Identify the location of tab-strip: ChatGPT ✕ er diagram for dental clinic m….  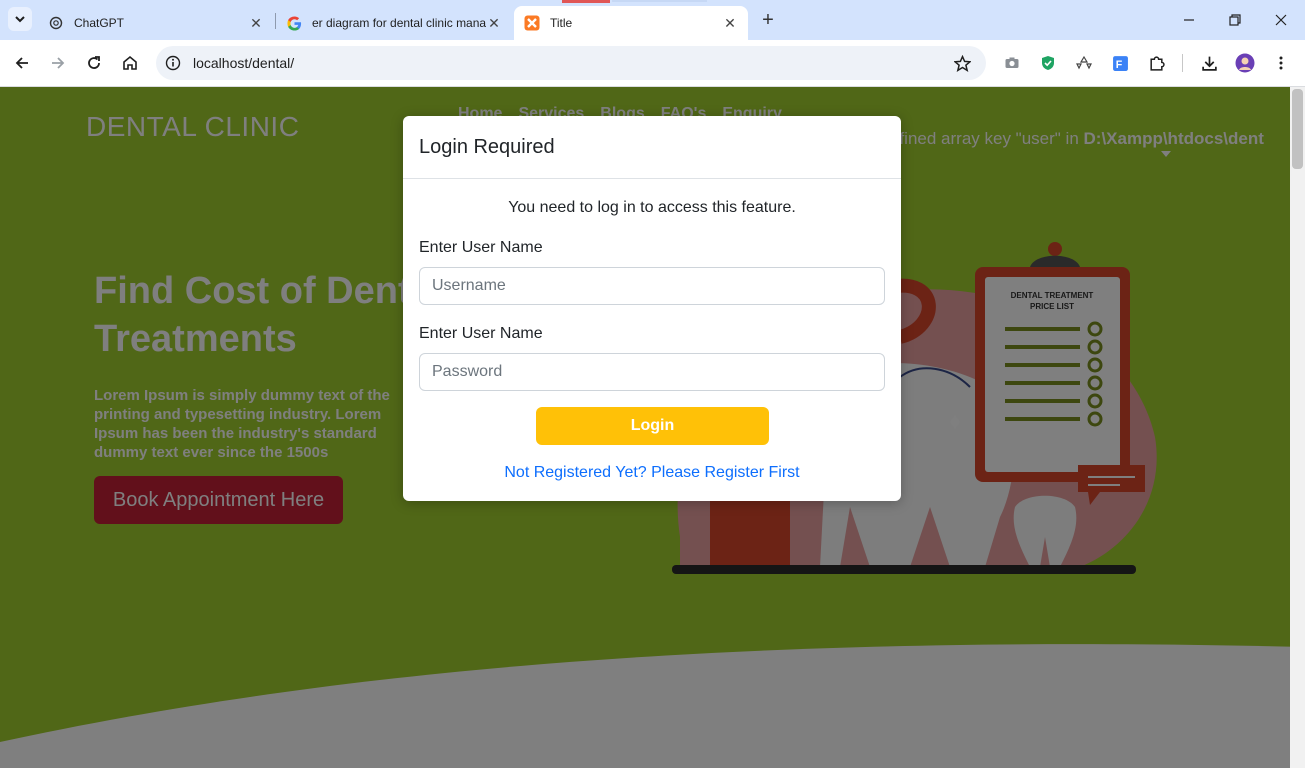
(652, 20).